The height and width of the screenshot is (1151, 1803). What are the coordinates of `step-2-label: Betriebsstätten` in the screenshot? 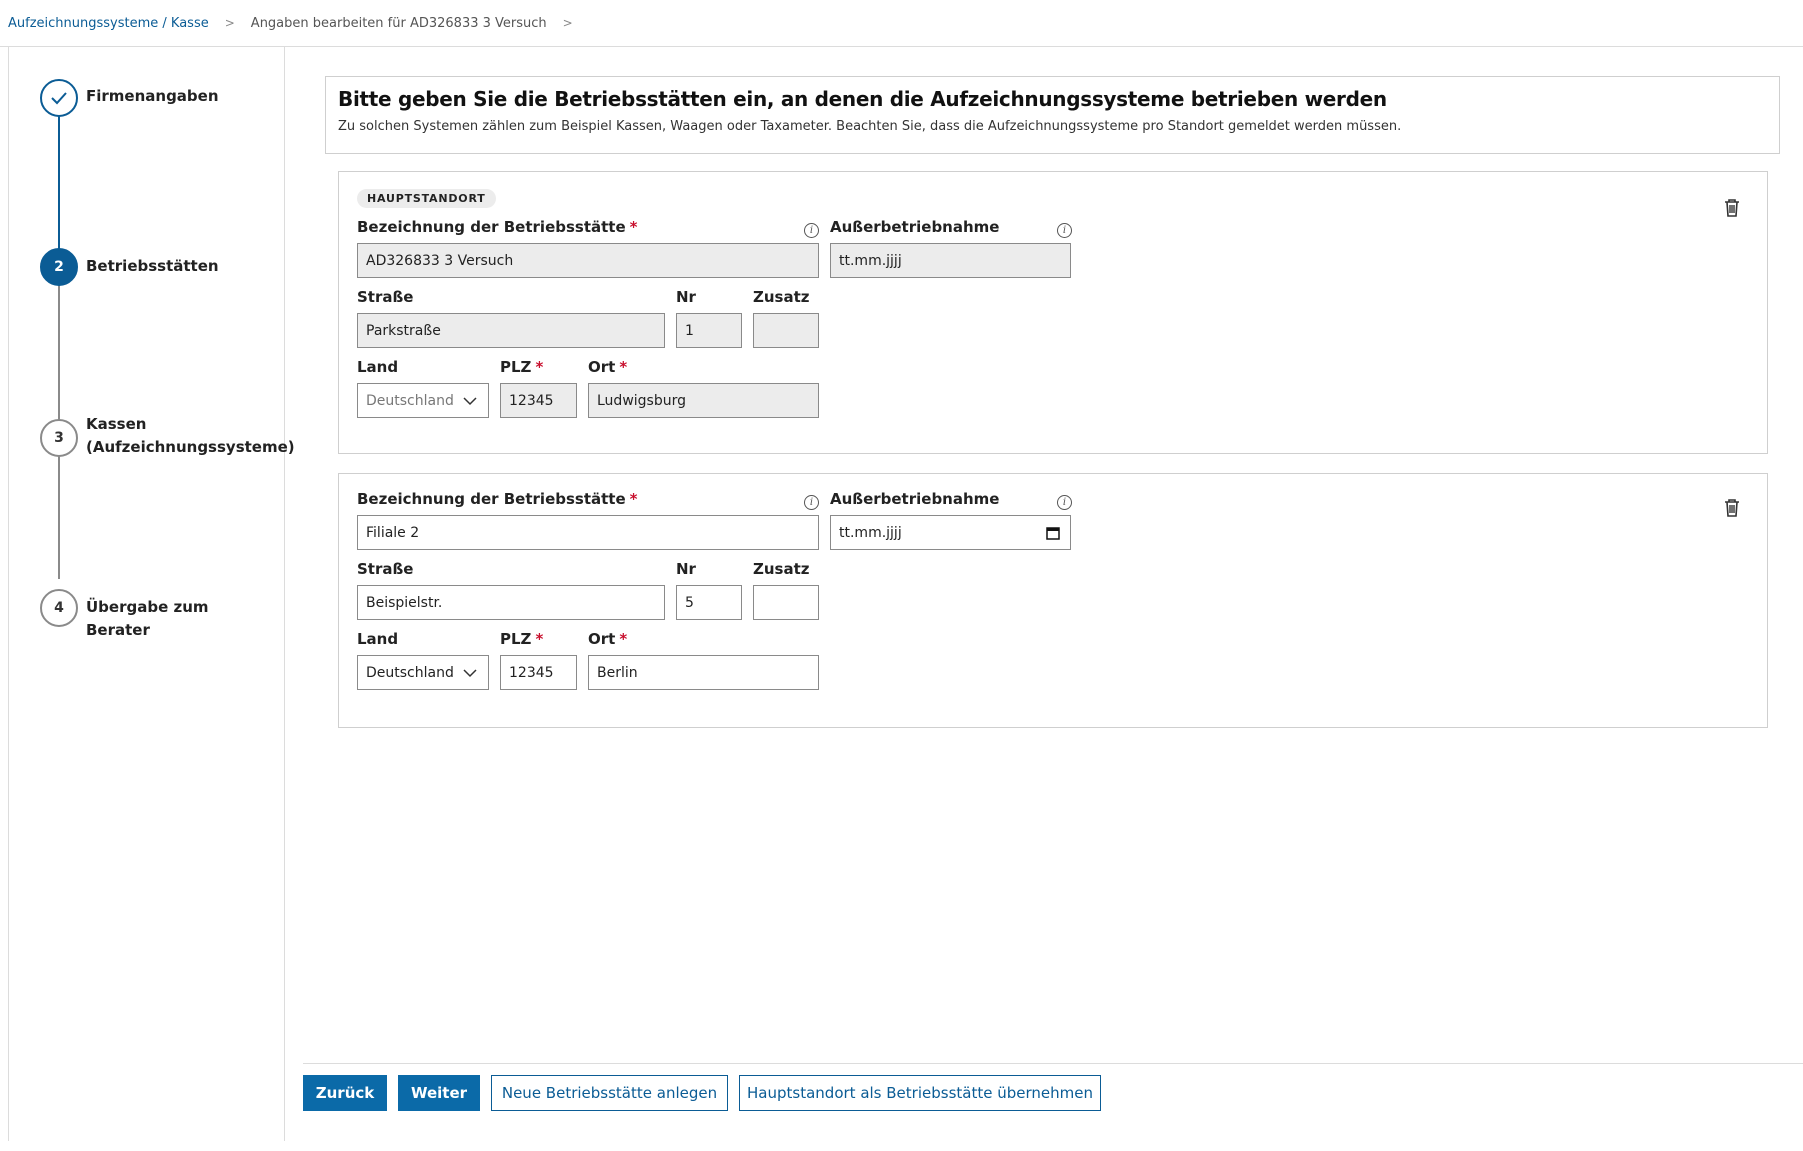 It's located at (181, 266).